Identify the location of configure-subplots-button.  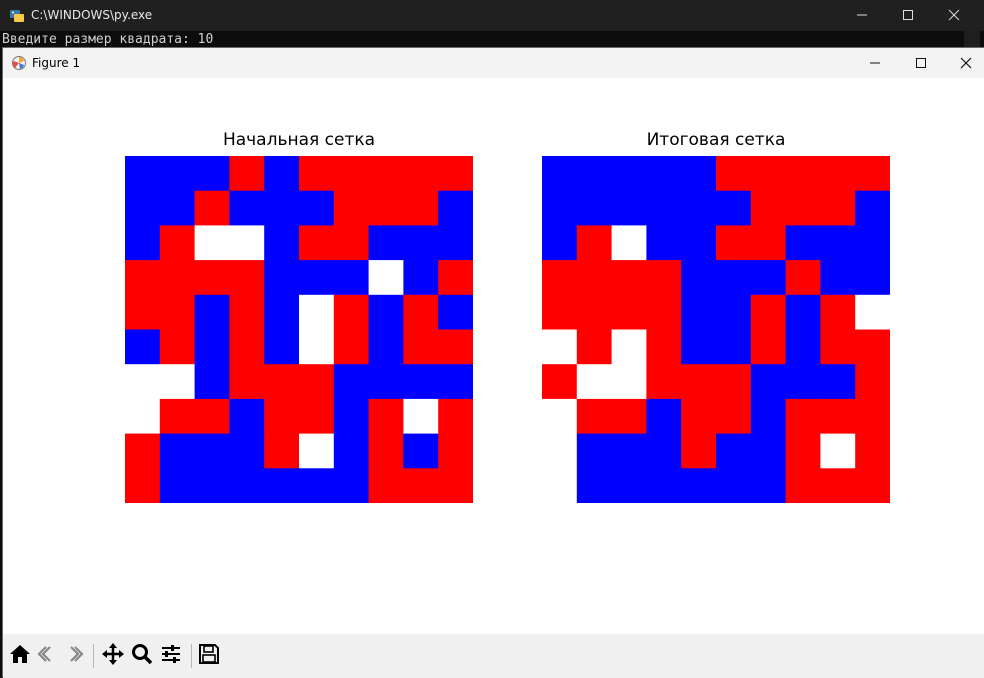
(171, 656).